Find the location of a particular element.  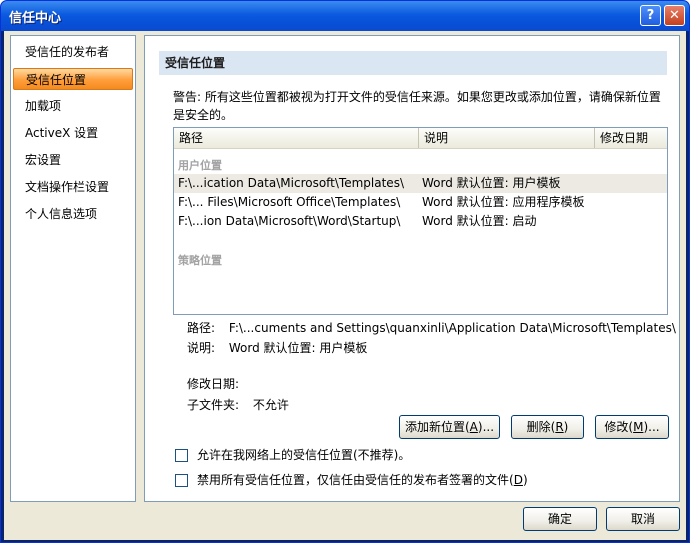

detail-subfolders-label: 子文件夹: is located at coordinates (213, 405).